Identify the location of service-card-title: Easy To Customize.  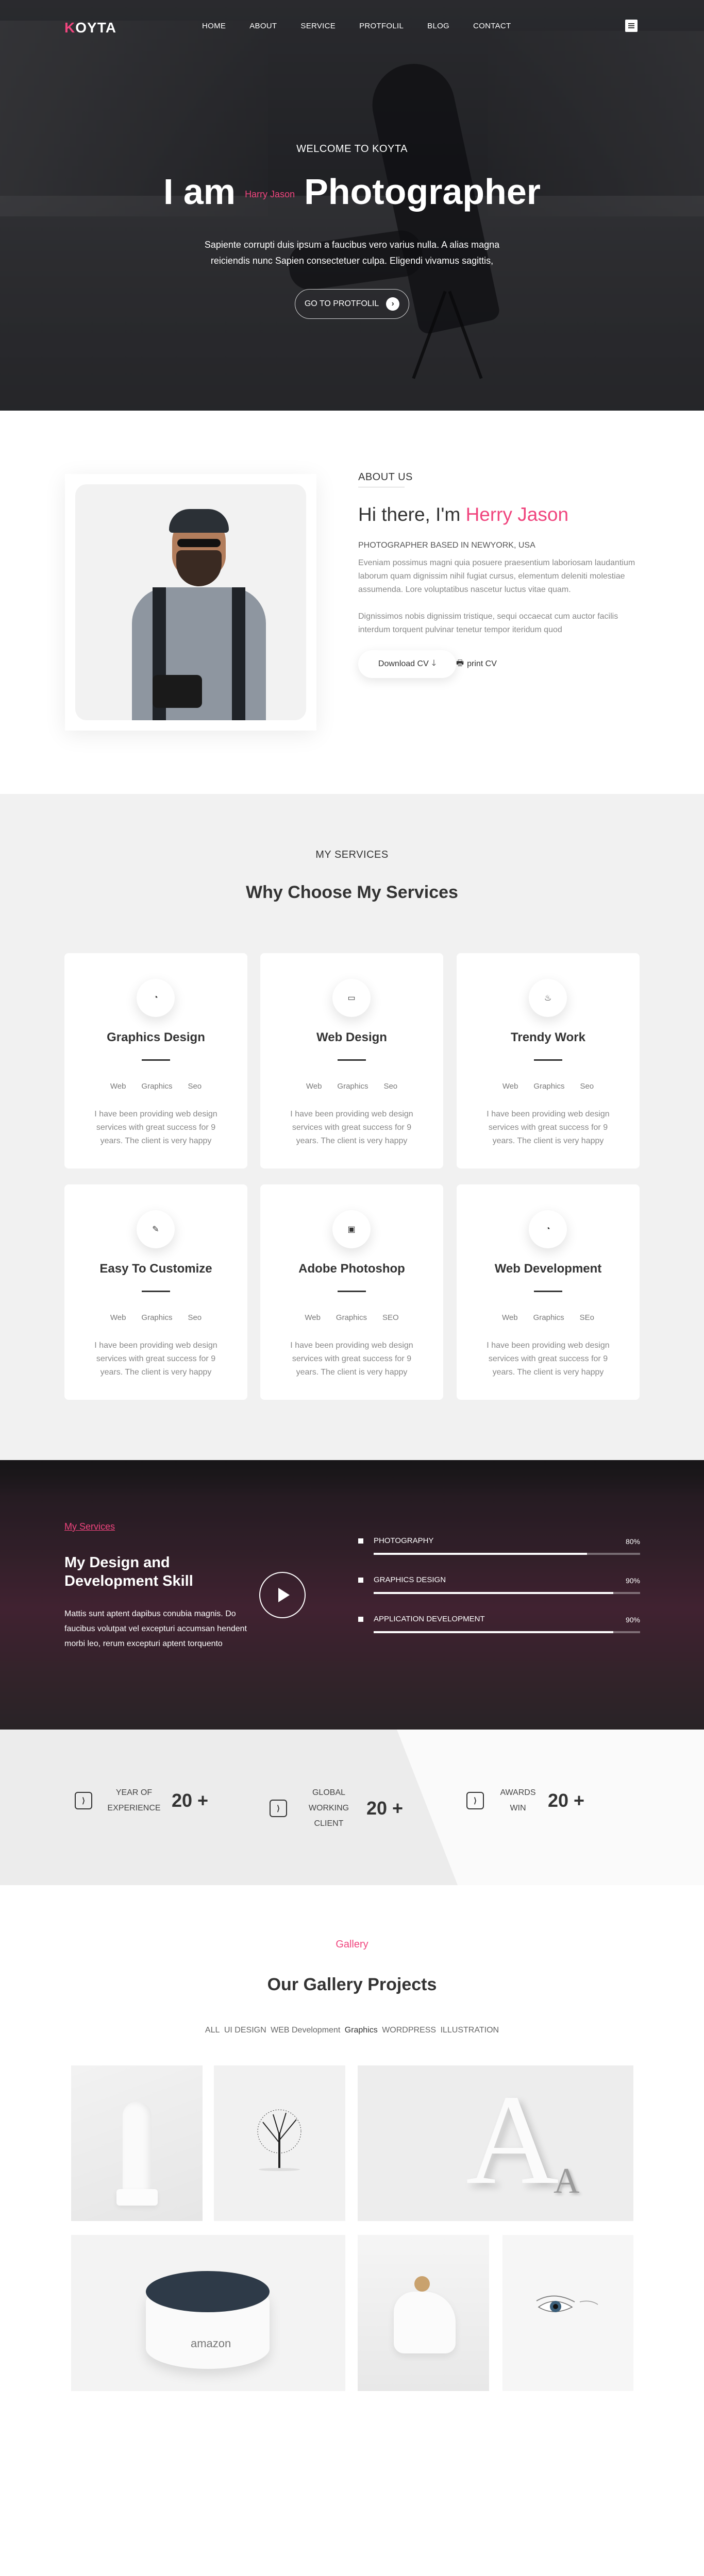
(155, 1269).